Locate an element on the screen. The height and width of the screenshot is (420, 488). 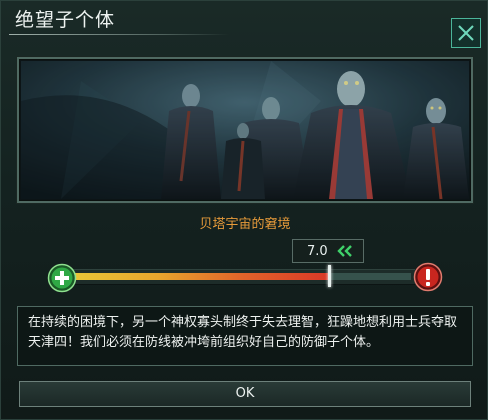
meter-bar is located at coordinates (241, 276).